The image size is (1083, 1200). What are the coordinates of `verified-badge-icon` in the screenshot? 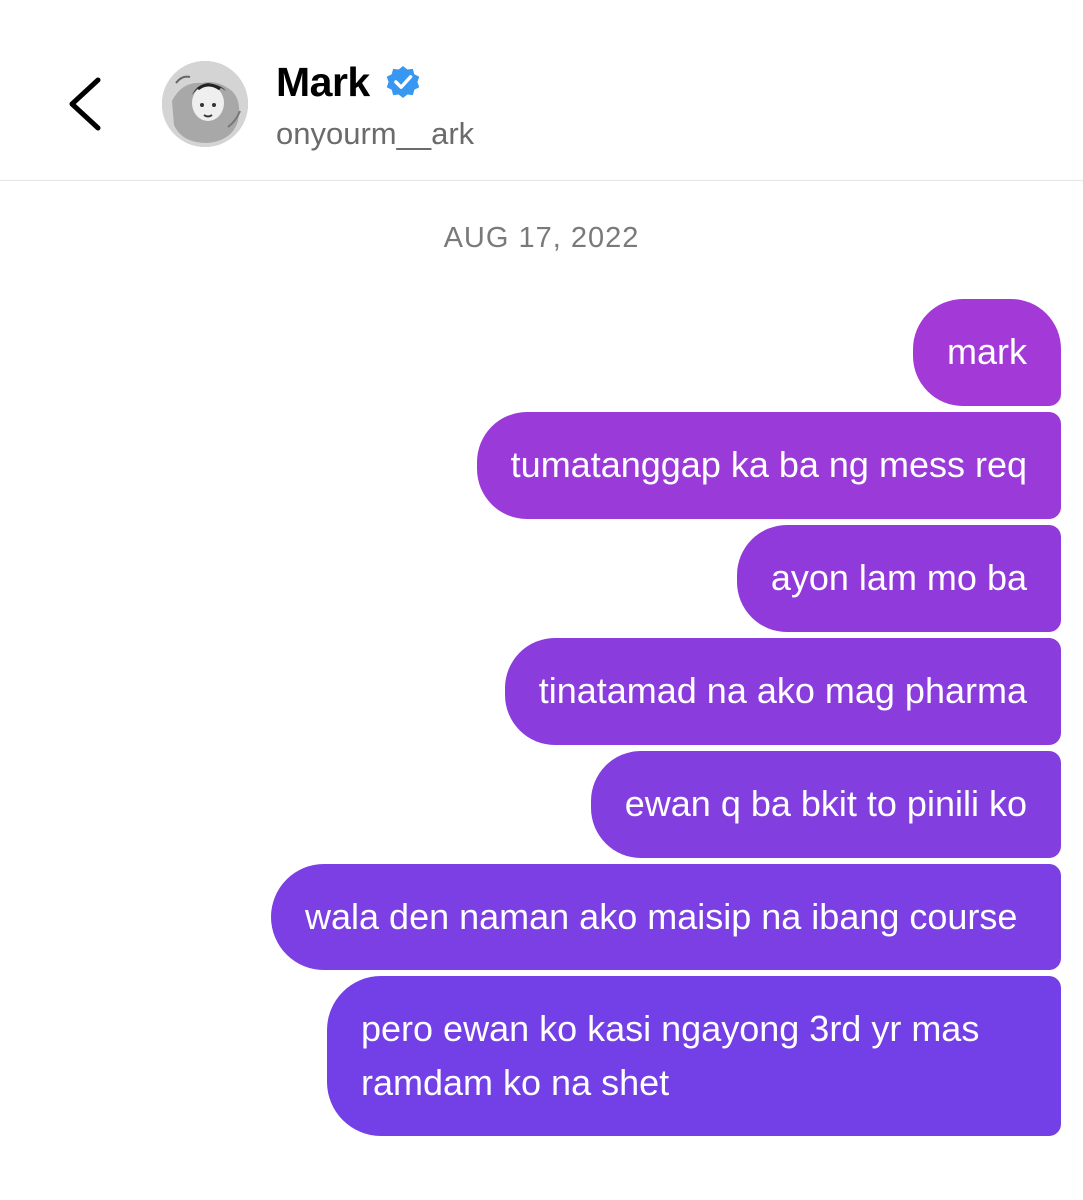 It's located at (402, 82).